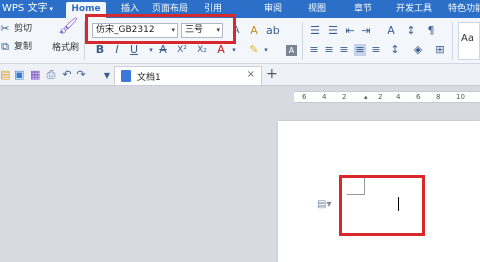 The height and width of the screenshot is (262, 480). I want to click on align-right-icon: ≡, so click(344, 50).